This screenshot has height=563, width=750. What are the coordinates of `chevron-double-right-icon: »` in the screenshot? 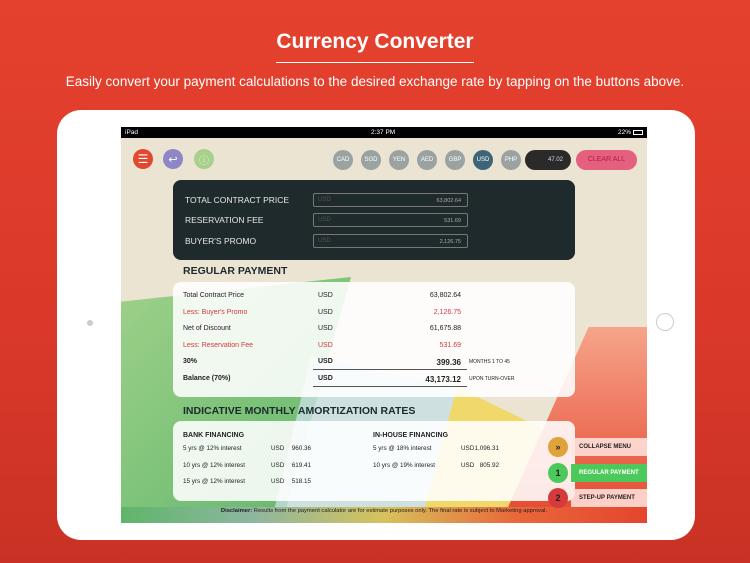 It's located at (558, 447).